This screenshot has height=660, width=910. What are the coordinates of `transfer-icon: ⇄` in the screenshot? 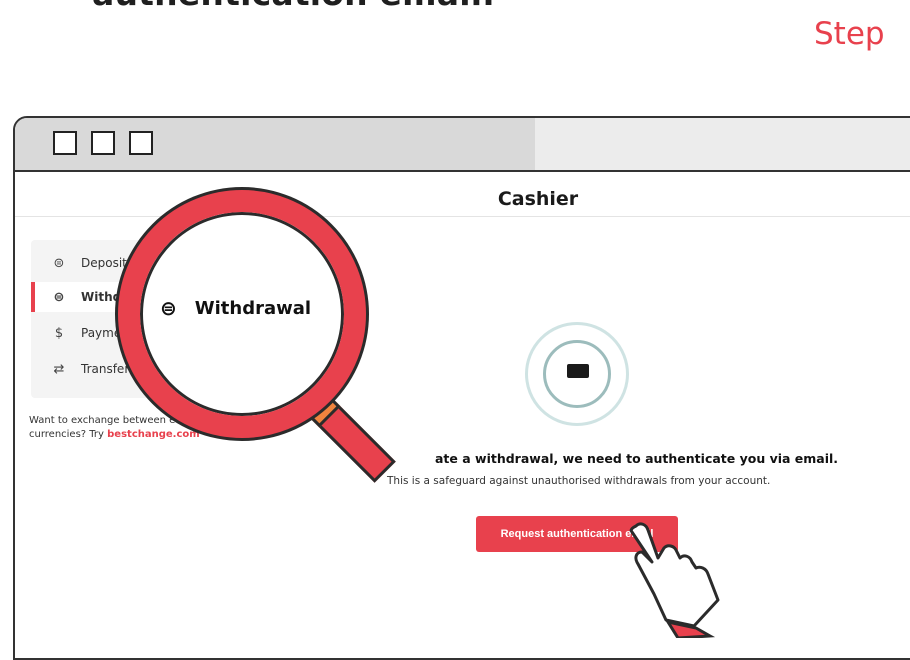 It's located at (59, 369).